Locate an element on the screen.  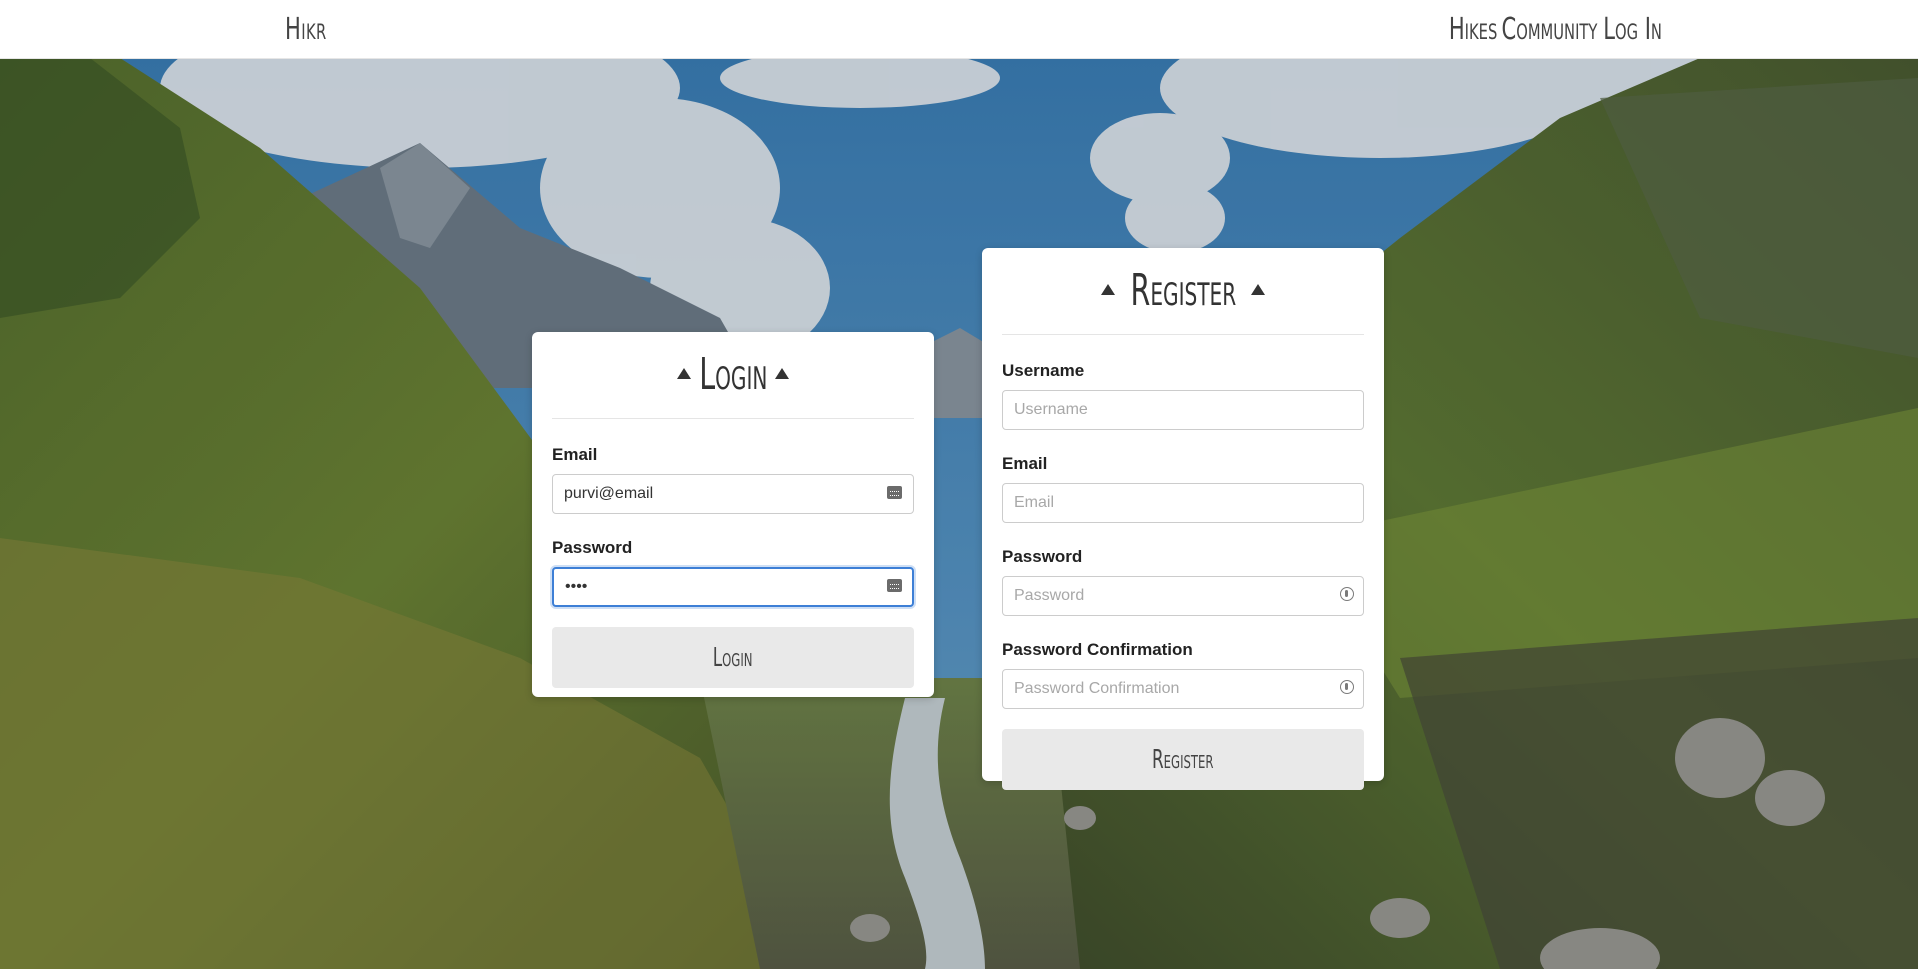
register-confirm-wrap is located at coordinates (1183, 689).